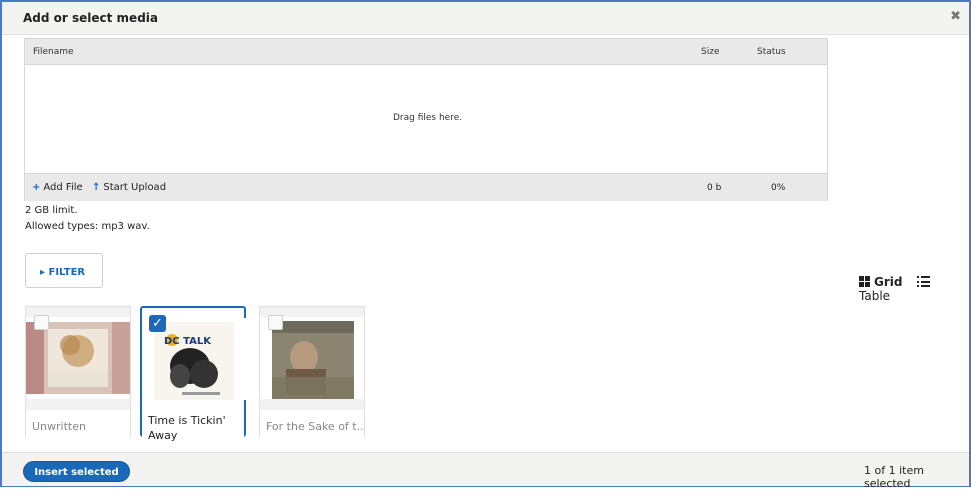 This screenshot has width=971, height=490. I want to click on media-checkbox-checked: ✓, so click(157, 323).